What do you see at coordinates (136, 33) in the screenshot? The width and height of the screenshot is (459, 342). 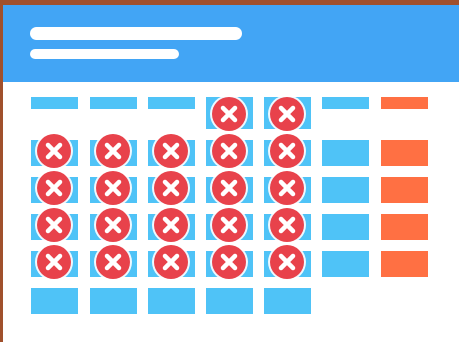 I see `title-placeholder` at bounding box center [136, 33].